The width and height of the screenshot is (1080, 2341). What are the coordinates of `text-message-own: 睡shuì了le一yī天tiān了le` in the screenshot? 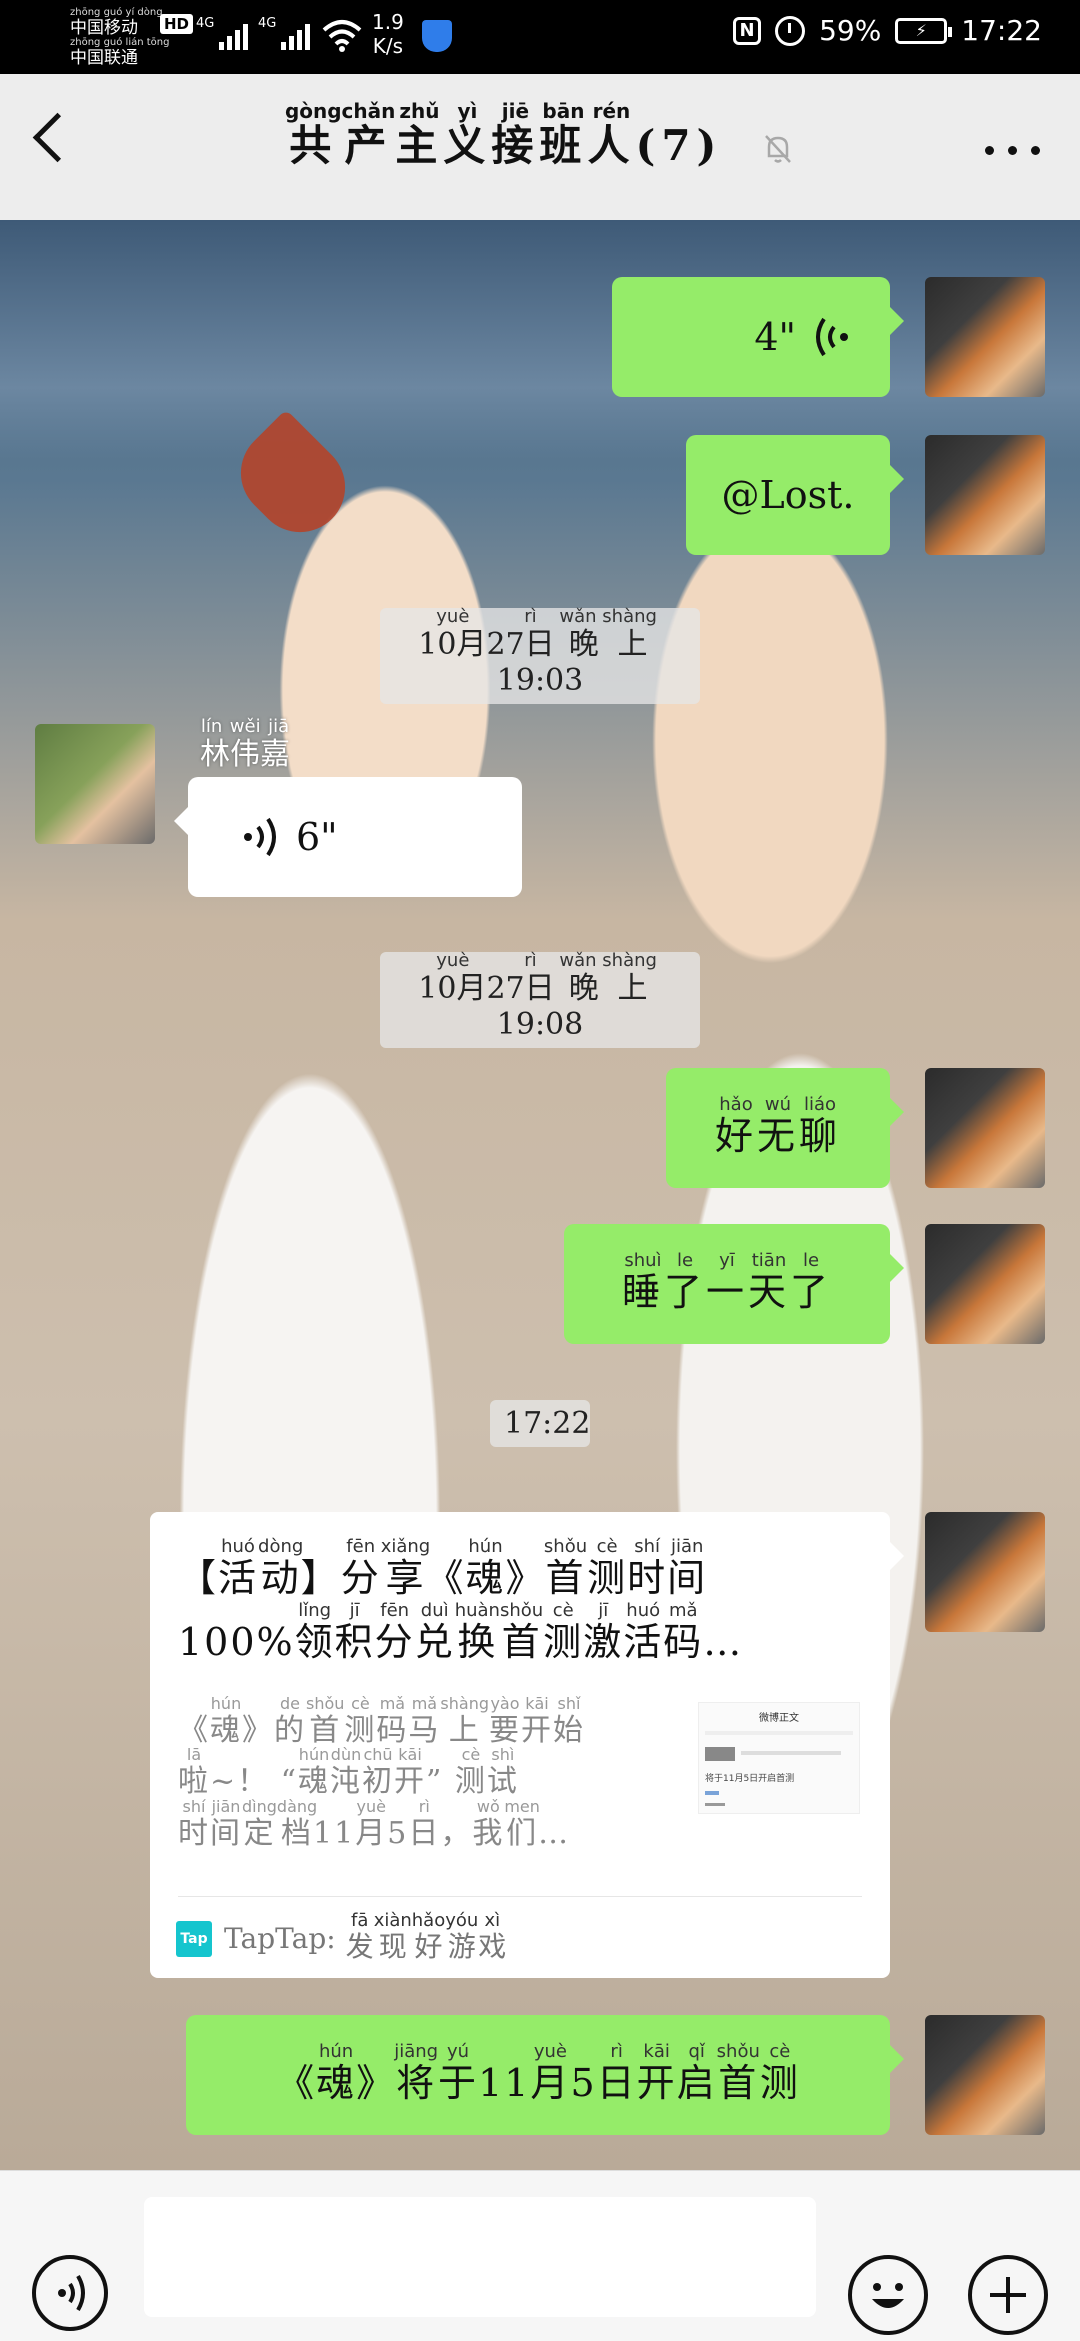 It's located at (734, 1284).